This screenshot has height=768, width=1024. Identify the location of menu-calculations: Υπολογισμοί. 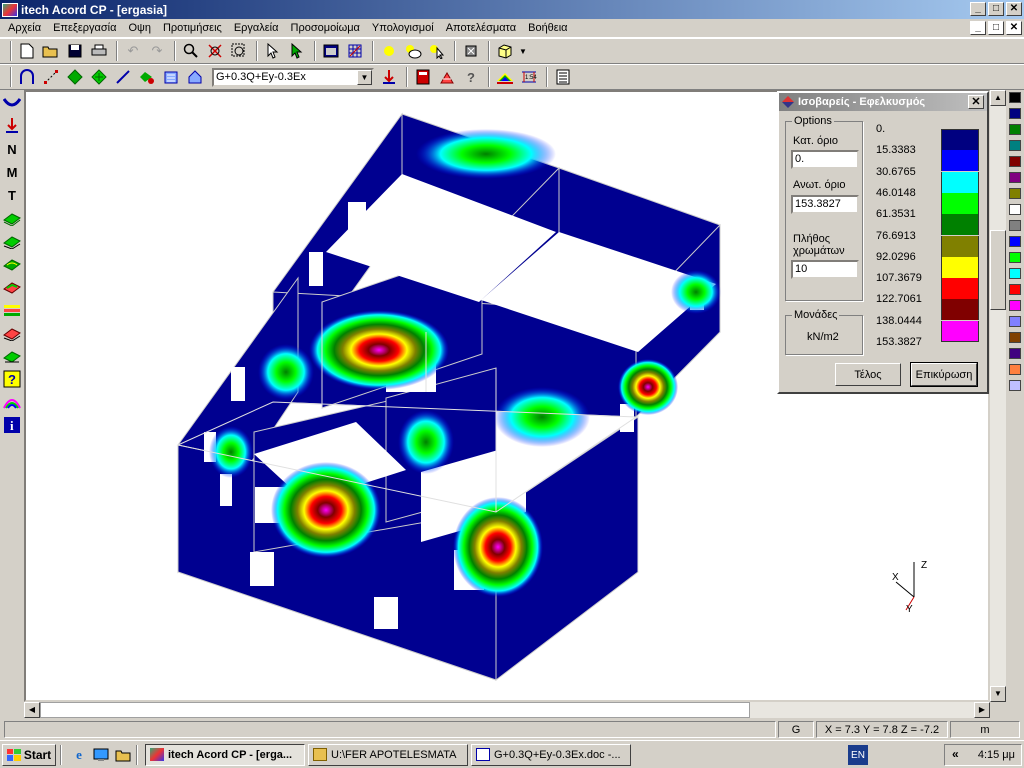
(403, 28).